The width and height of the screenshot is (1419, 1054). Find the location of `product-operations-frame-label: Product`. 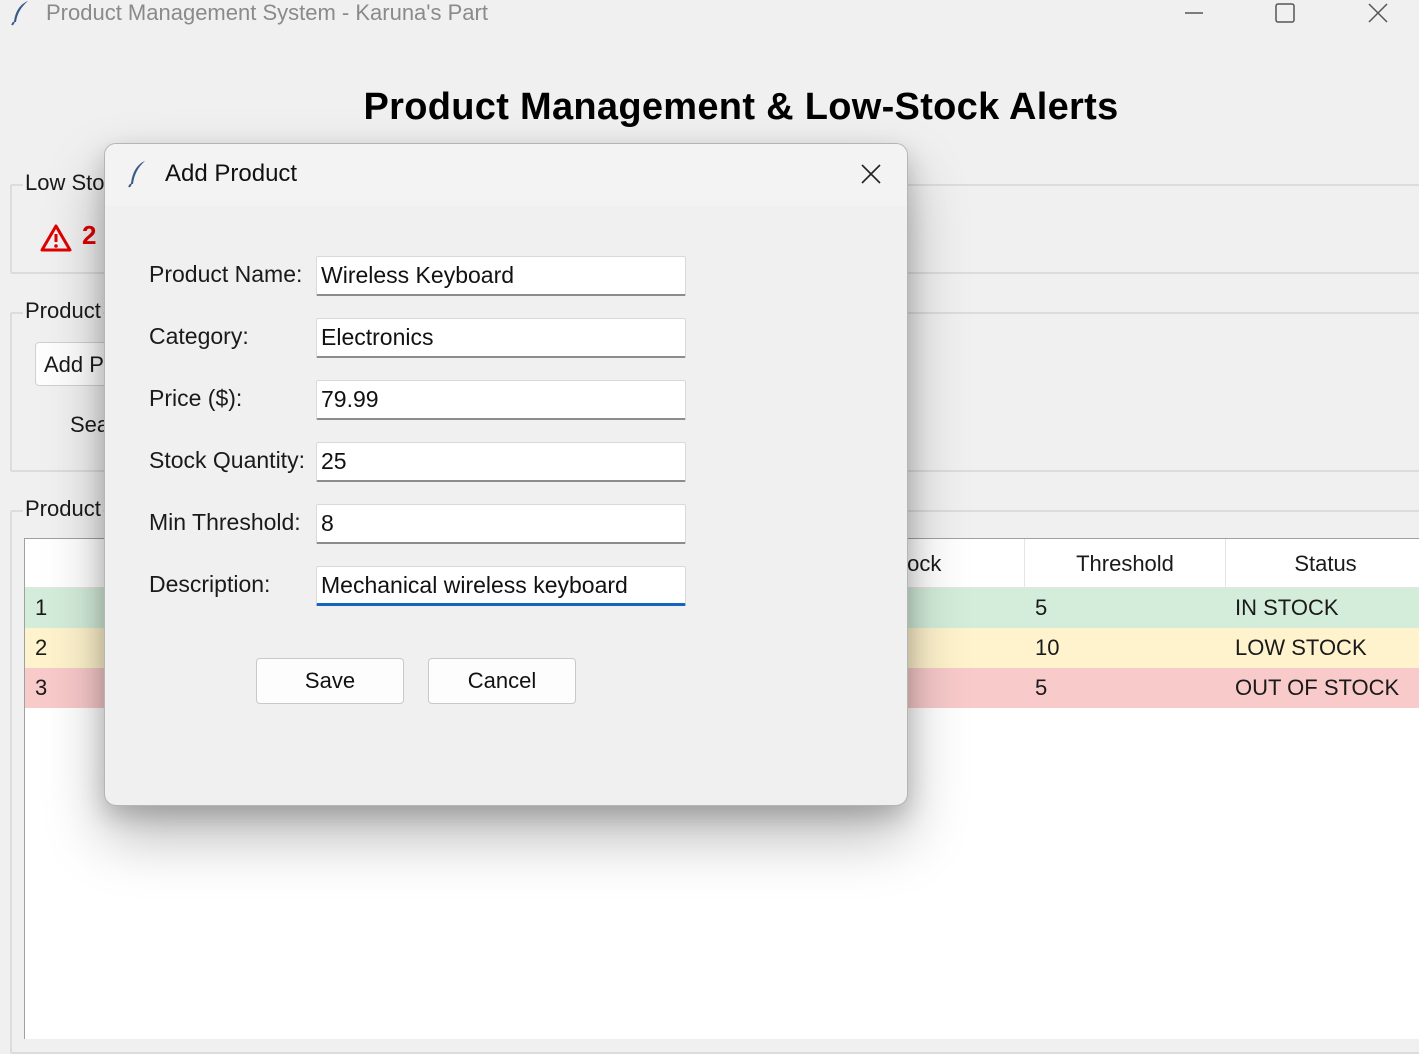

product-operations-frame-label: Product is located at coordinates (63, 311).